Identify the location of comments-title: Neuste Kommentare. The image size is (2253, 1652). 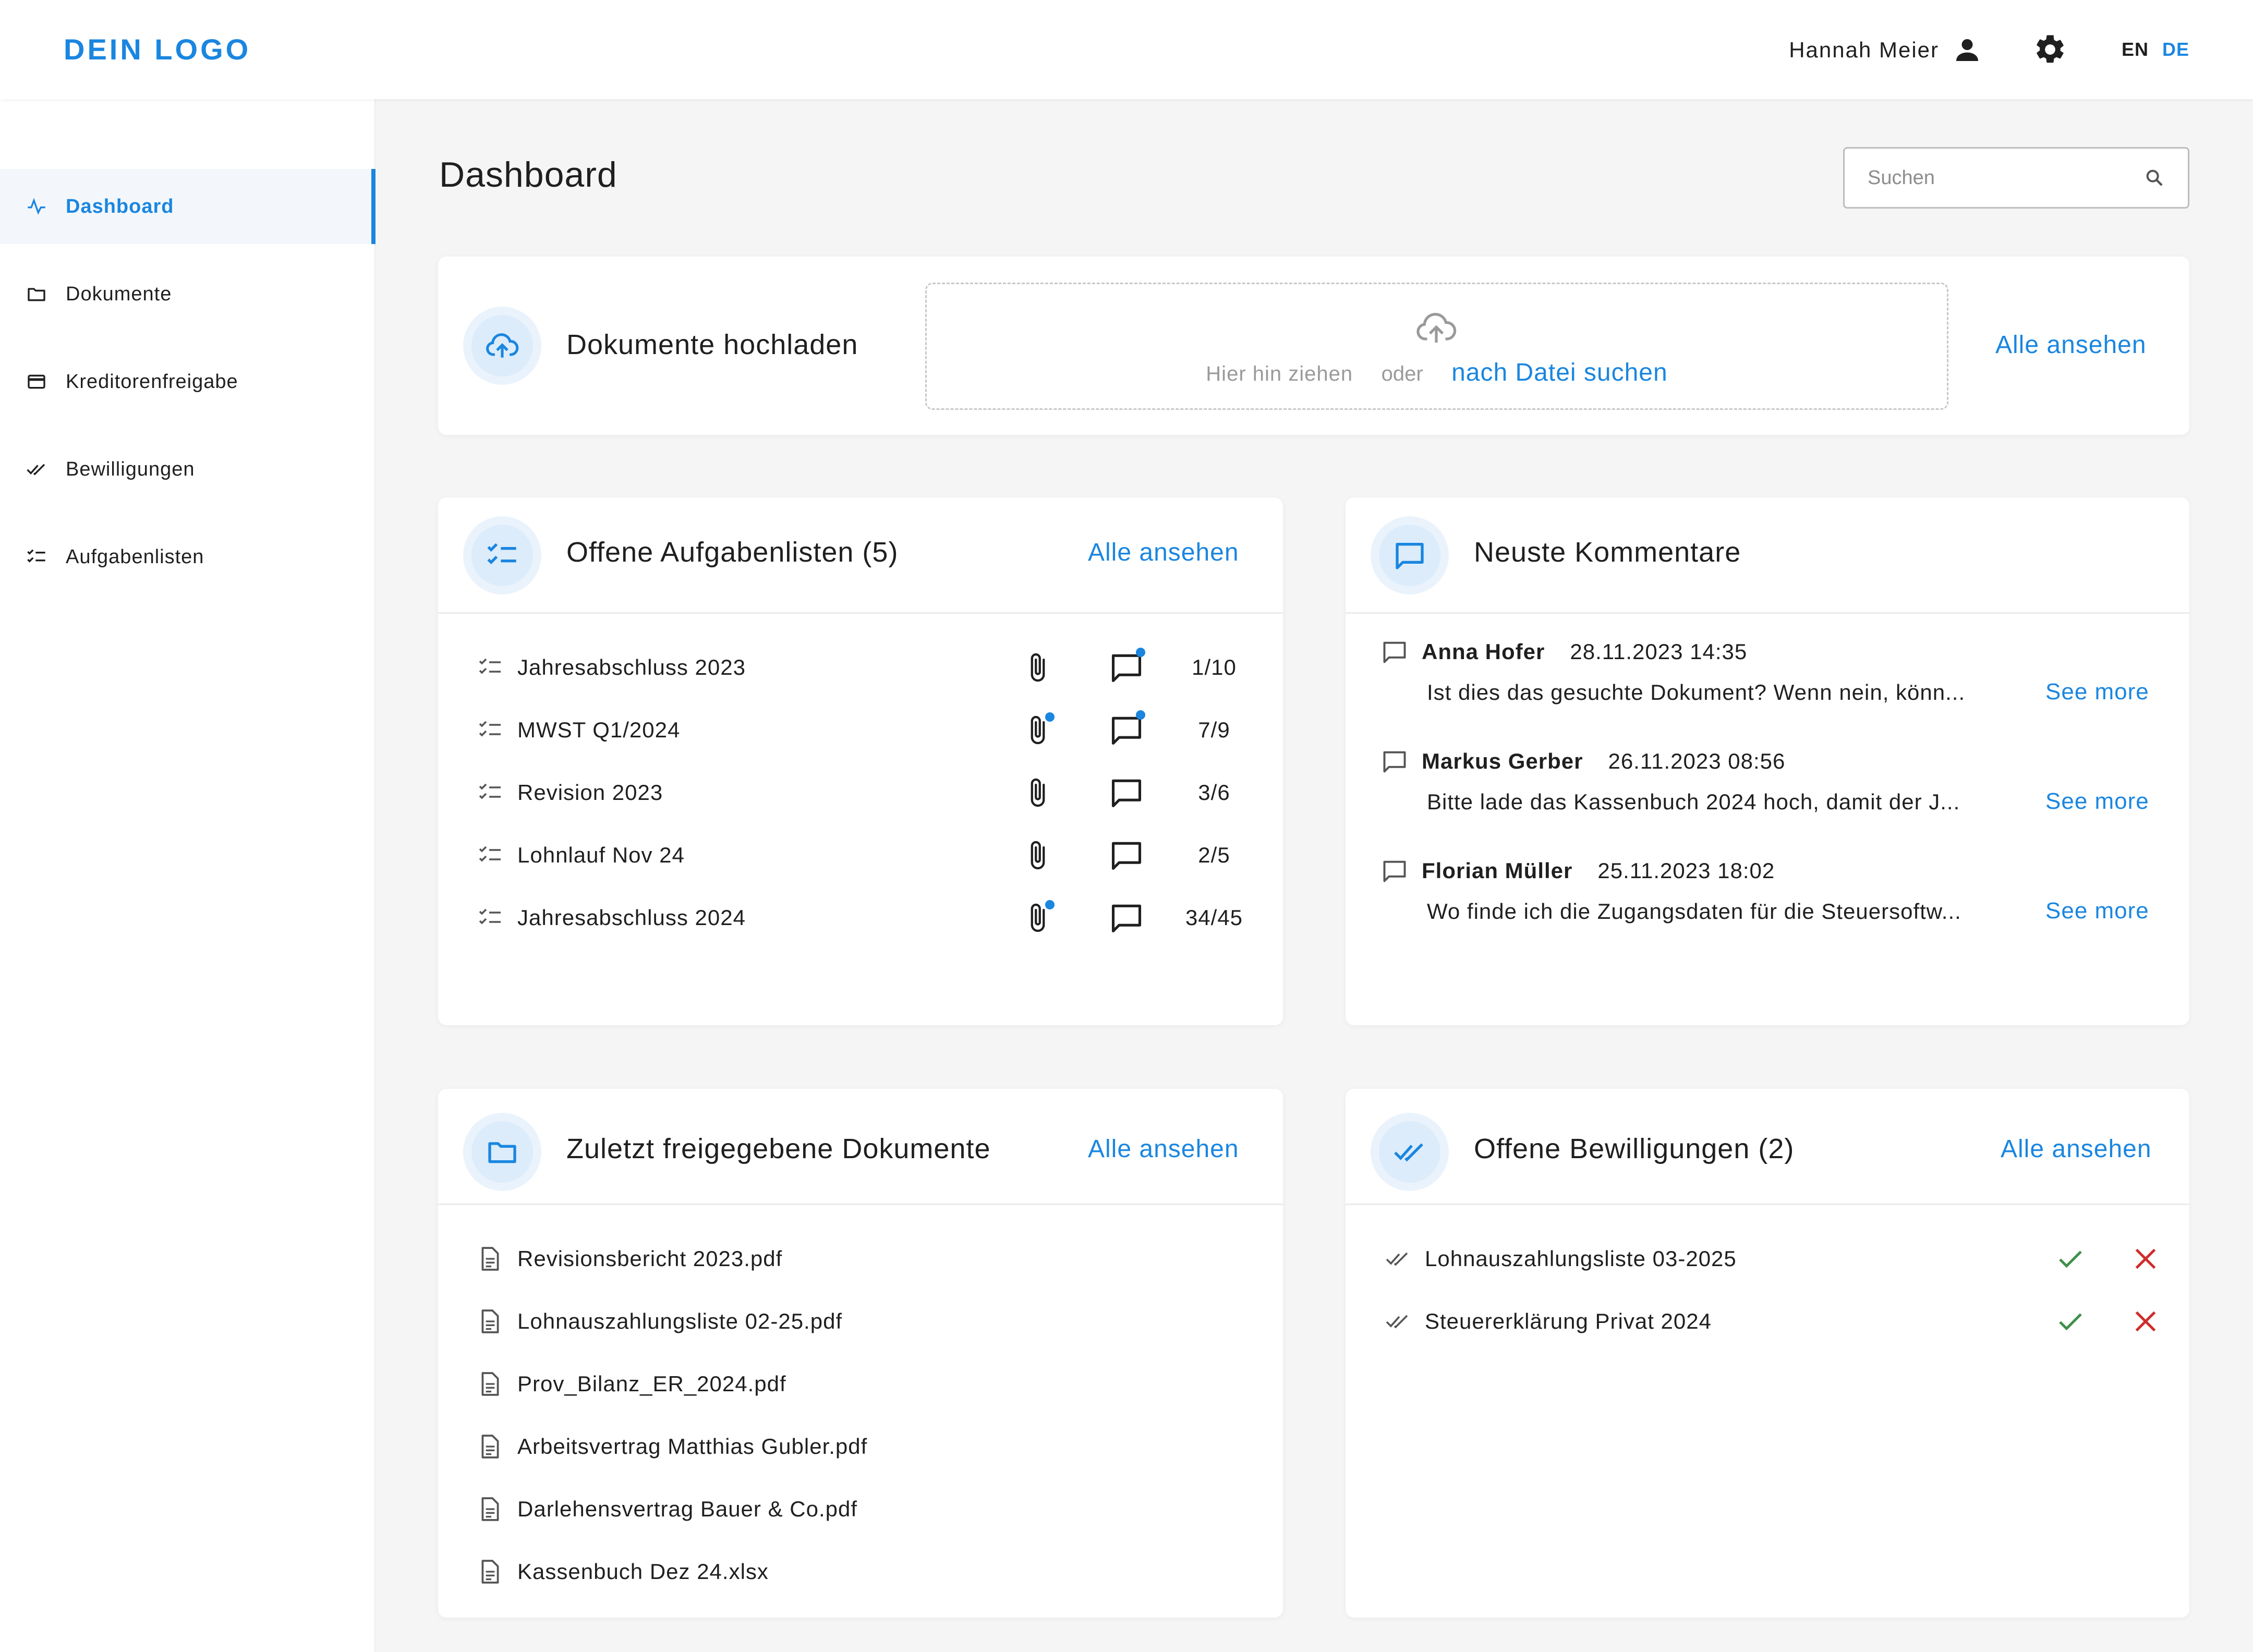
(1607, 553).